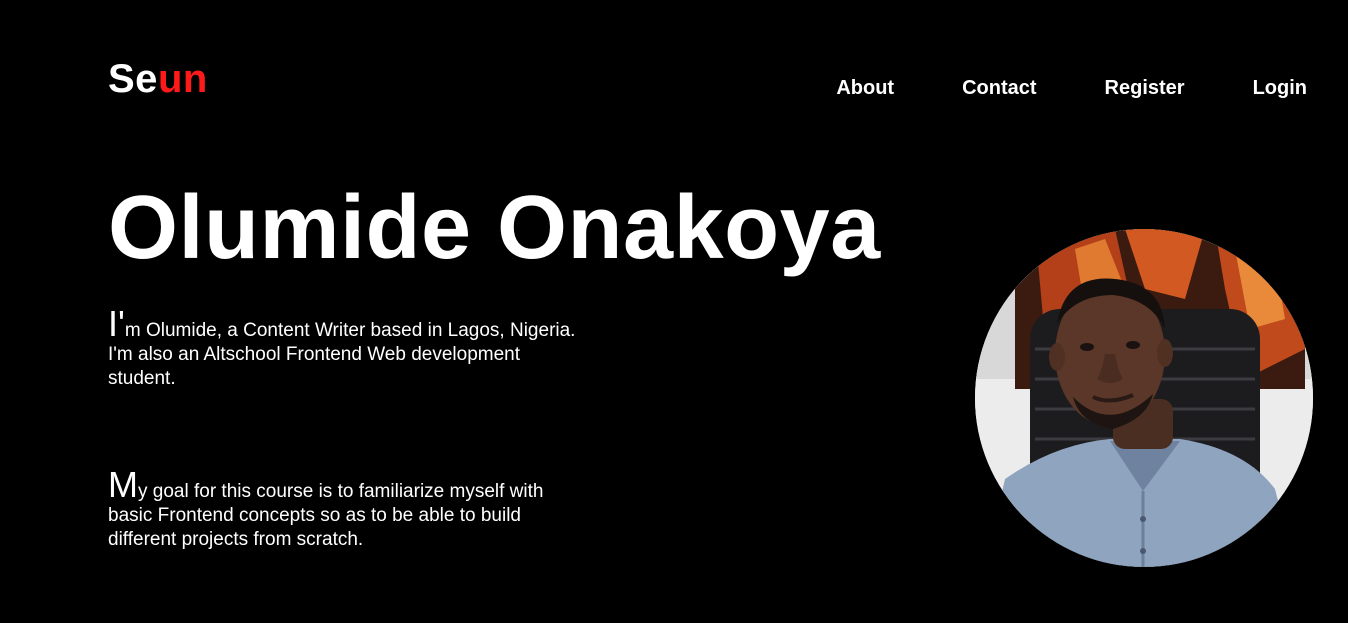 The image size is (1348, 623). What do you see at coordinates (494, 228) in the screenshot?
I see `hero-name: Olumide Onakoya` at bounding box center [494, 228].